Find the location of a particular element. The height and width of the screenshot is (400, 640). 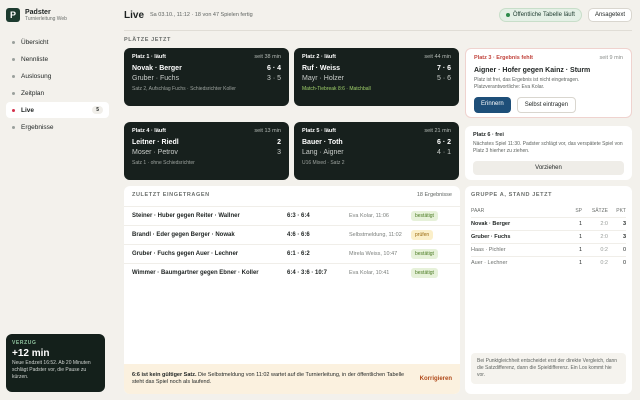

nav-label: Auslosung is located at coordinates (36, 76).